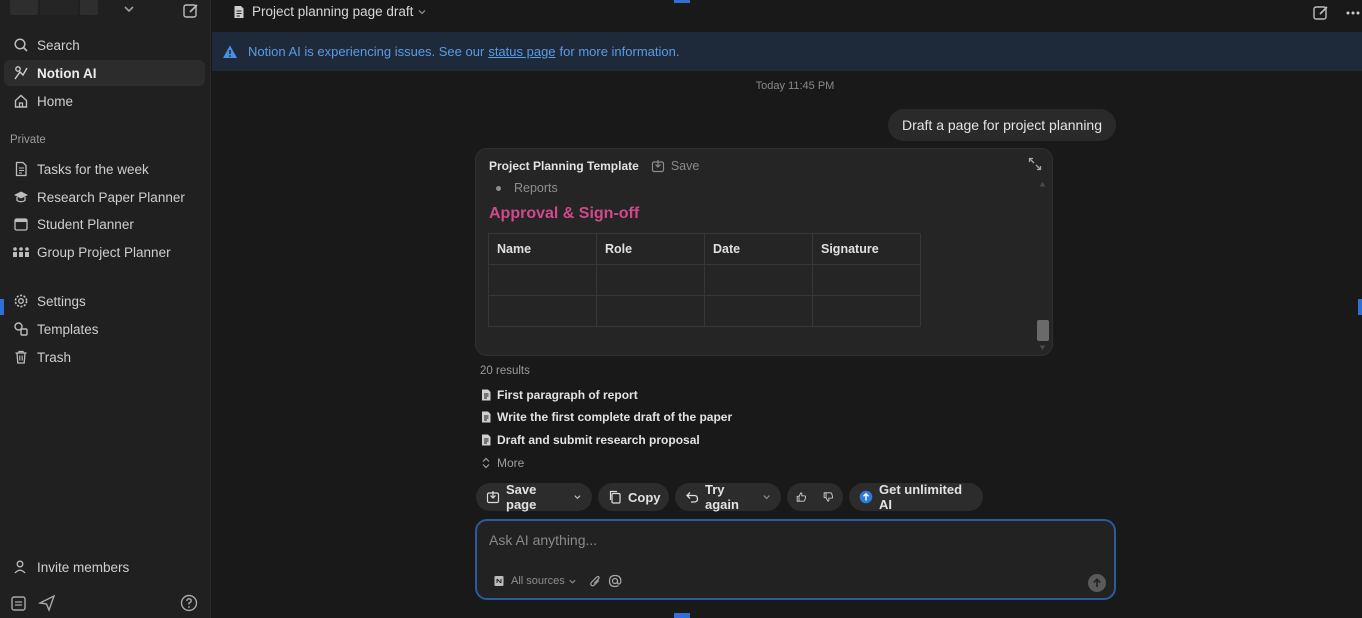 The height and width of the screenshot is (618, 1362). What do you see at coordinates (595, 581) in the screenshot?
I see `paperclip-icon` at bounding box center [595, 581].